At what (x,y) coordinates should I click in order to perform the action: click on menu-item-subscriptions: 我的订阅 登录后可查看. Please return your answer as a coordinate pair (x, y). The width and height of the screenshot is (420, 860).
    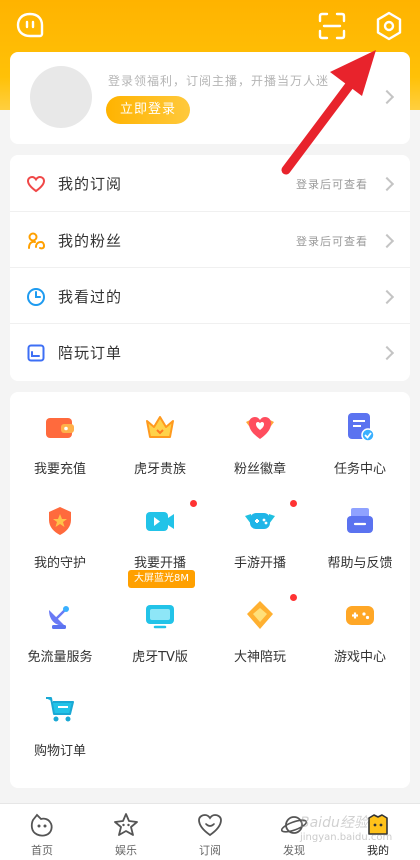
    Looking at the image, I should click on (210, 183).